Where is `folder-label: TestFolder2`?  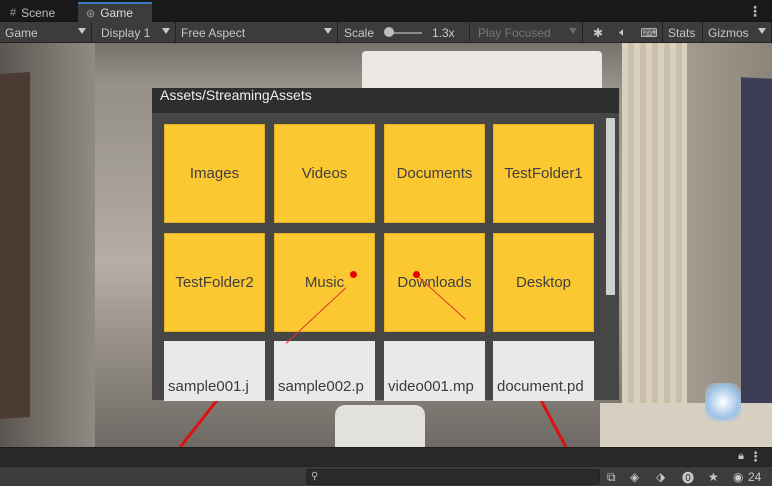
folder-label: TestFolder2 is located at coordinates (214, 282).